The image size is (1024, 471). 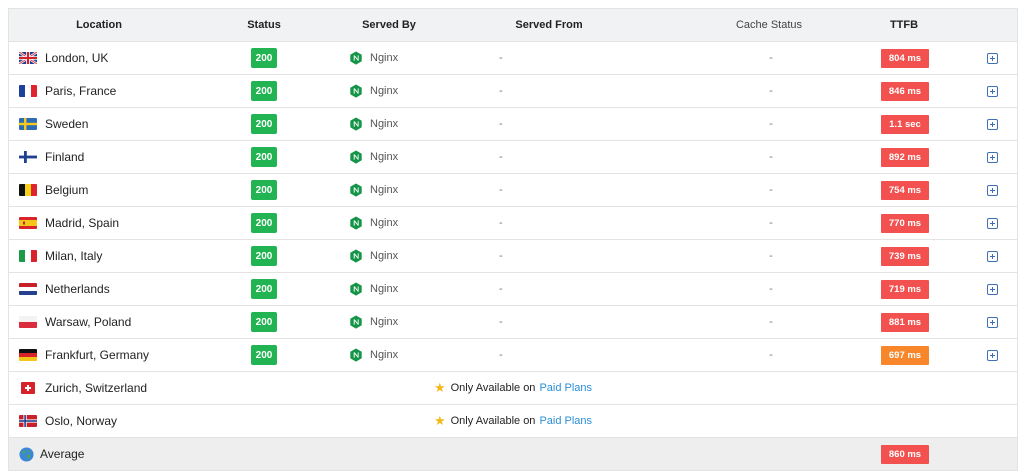 I want to click on header-cache-status: Cache Status, so click(x=769, y=25).